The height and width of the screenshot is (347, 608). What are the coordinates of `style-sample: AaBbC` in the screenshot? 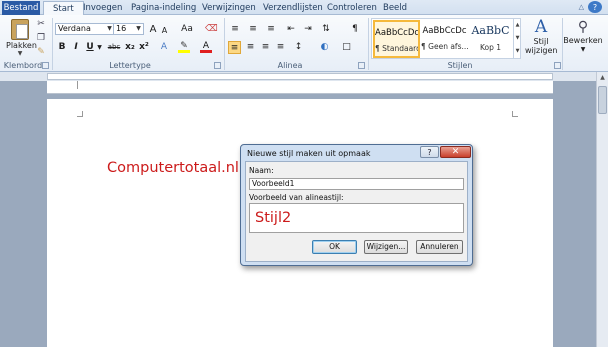 It's located at (490, 30).